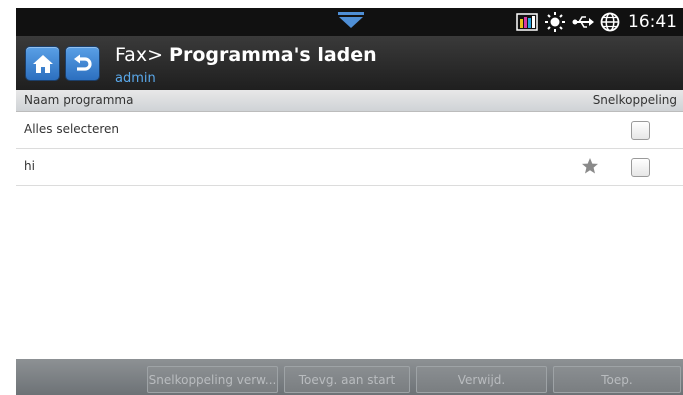 The height and width of the screenshot is (395, 683). I want to click on row-label: hi, so click(29, 166).